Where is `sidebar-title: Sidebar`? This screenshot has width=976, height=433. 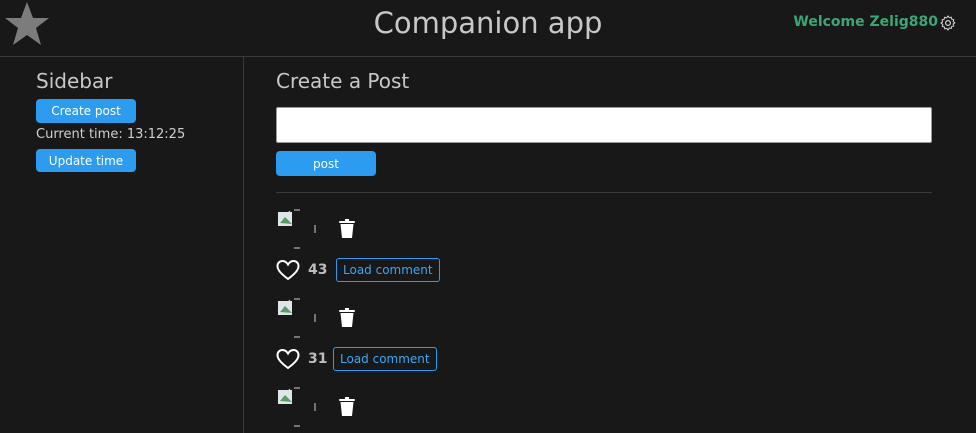 sidebar-title: Sidebar is located at coordinates (74, 81).